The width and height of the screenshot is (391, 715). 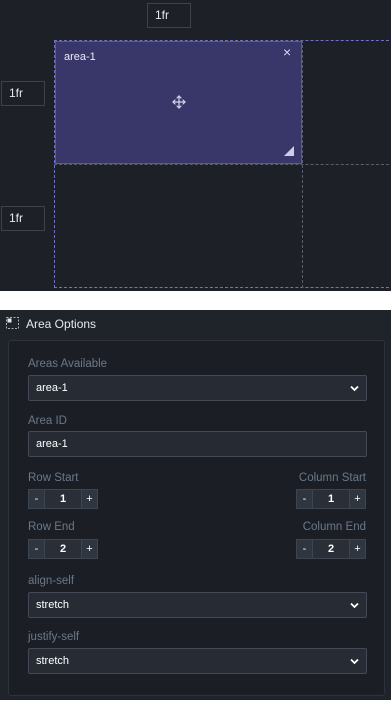 I want to click on column-end-decrement-button: -, so click(x=305, y=549).